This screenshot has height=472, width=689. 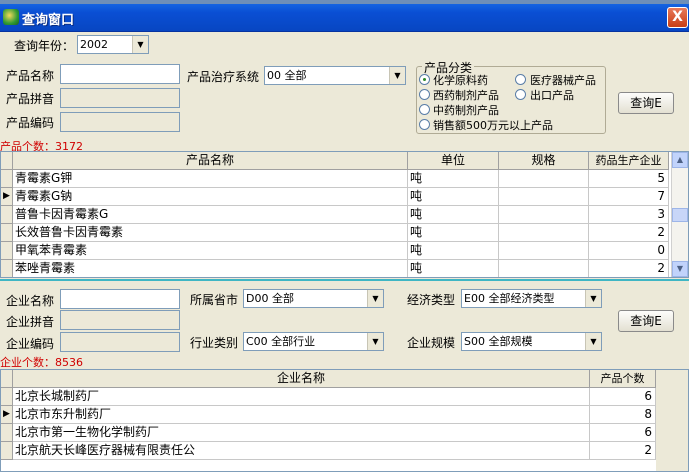 I want to click on column-header: 企业名称, so click(x=301, y=379).